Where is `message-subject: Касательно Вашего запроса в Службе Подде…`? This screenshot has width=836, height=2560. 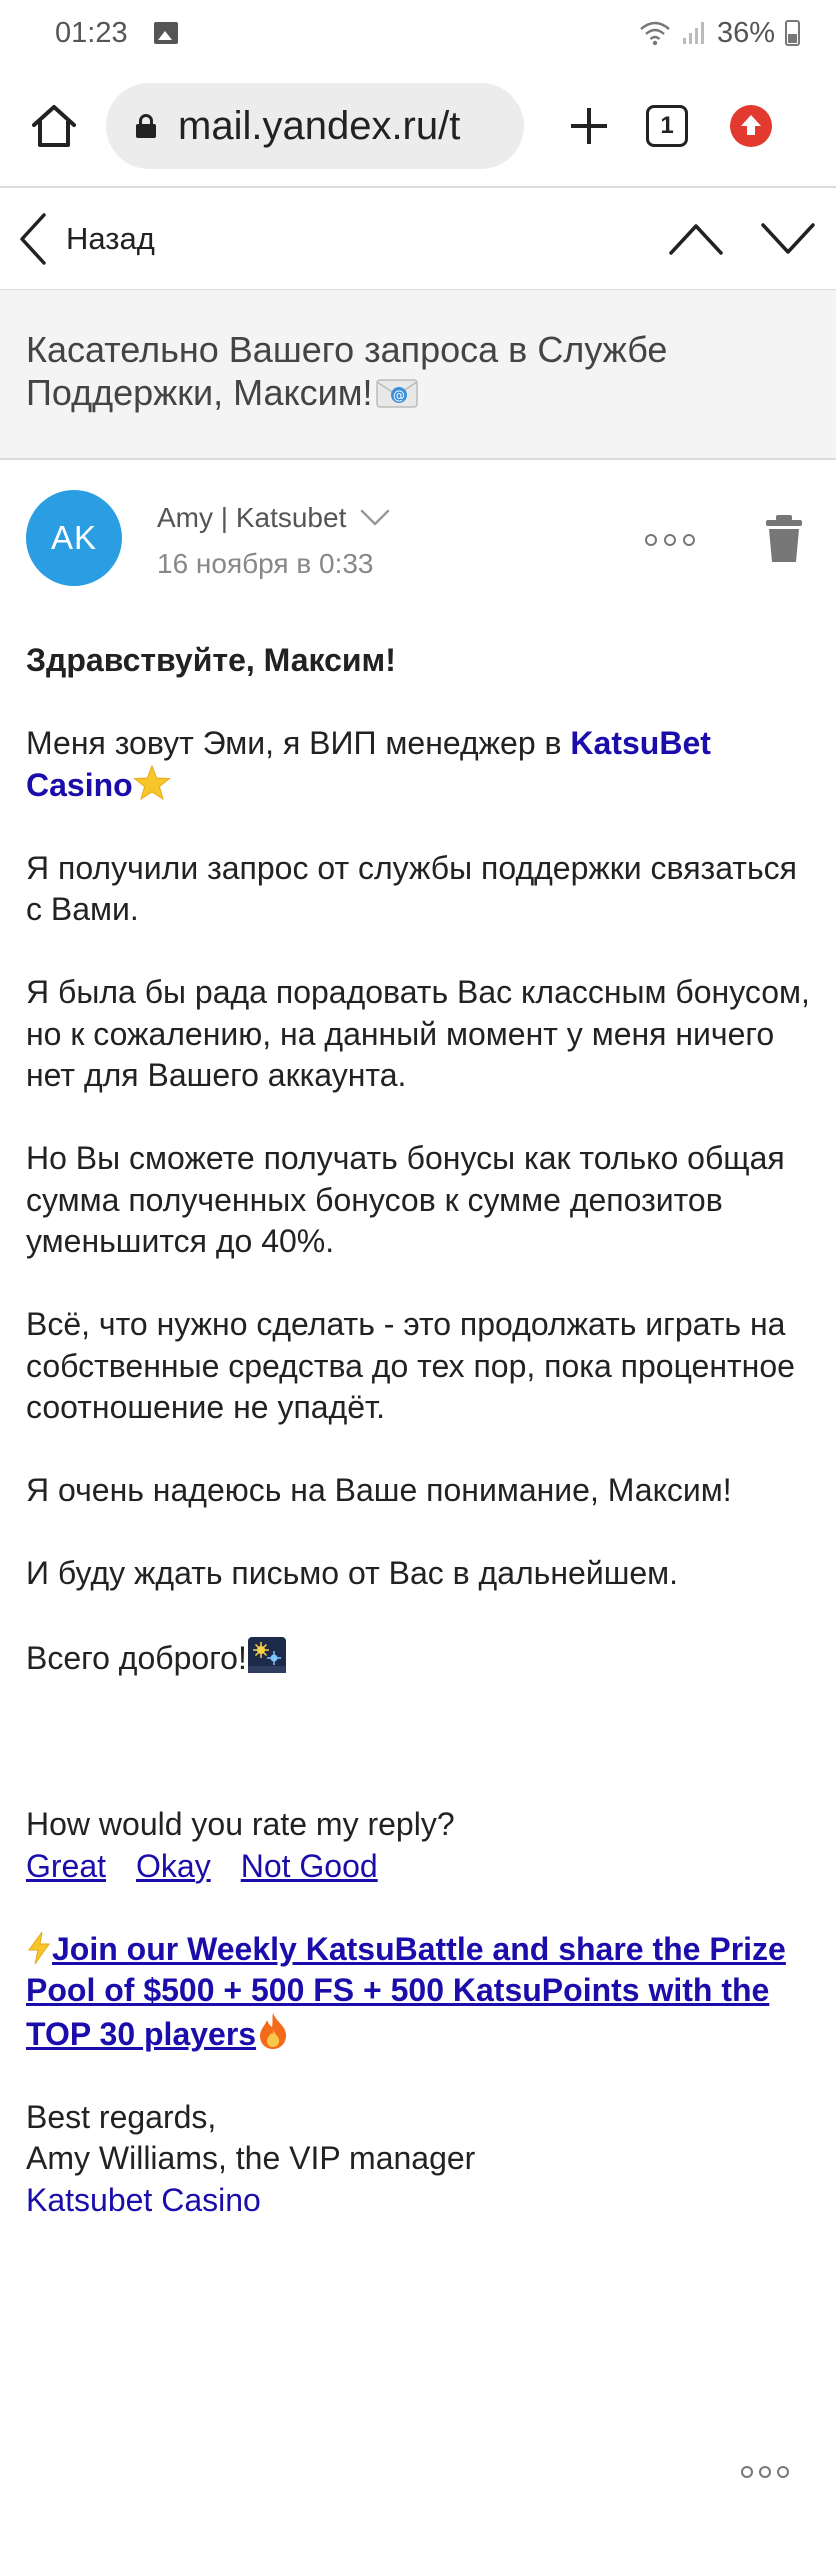 message-subject: Касательно Вашего запроса в Службе Подде… is located at coordinates (418, 371).